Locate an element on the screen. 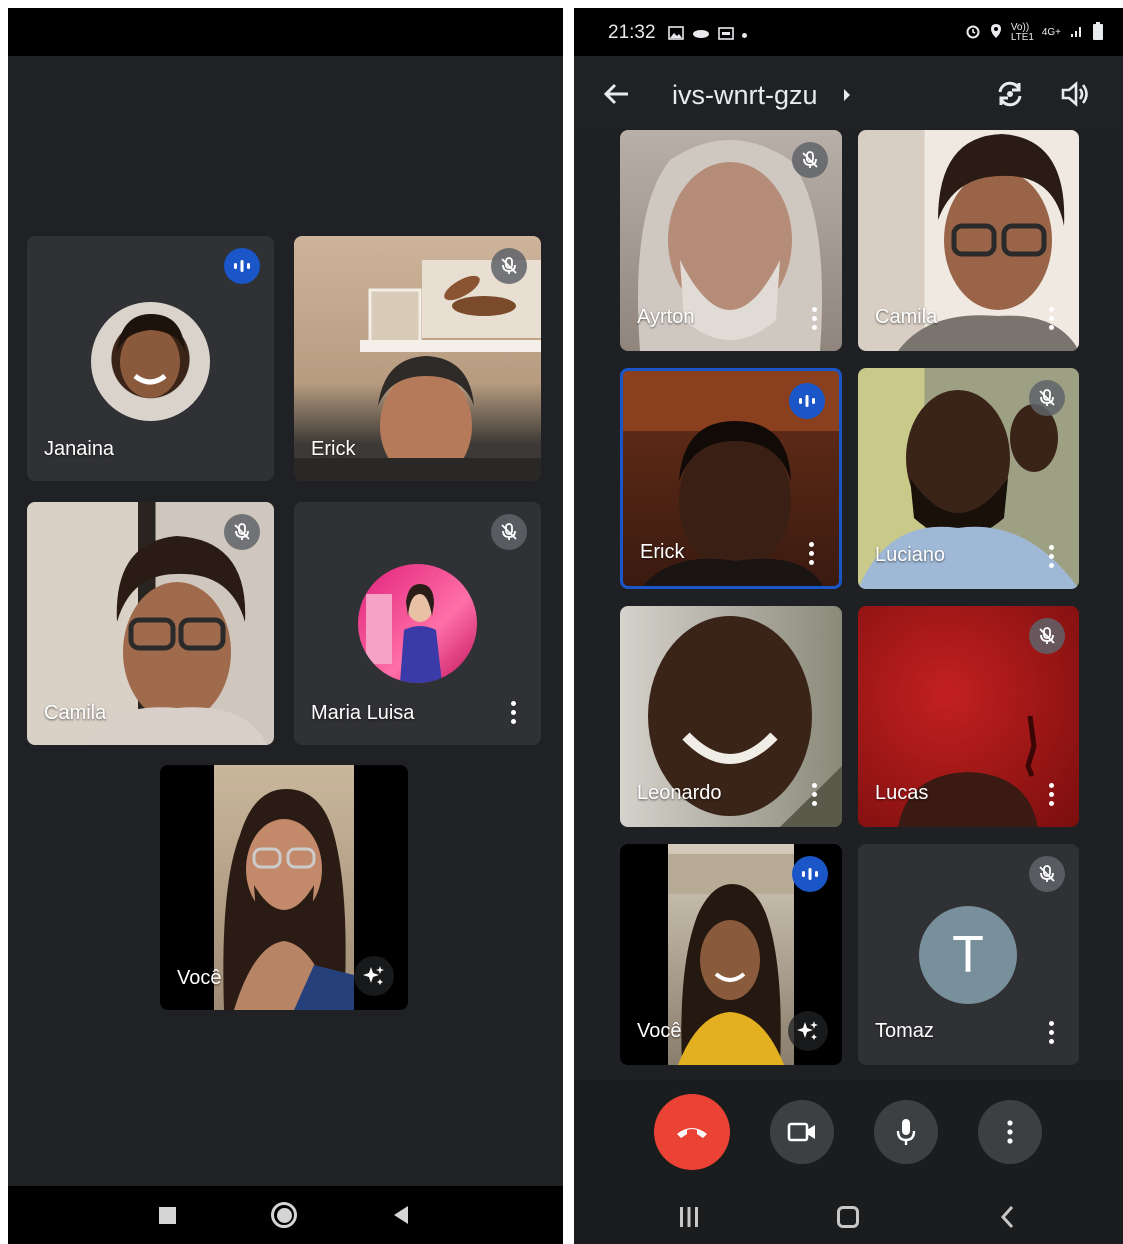 This screenshot has width=1123, height=1244. back-chevron-icon is located at coordinates (1007, 1217).